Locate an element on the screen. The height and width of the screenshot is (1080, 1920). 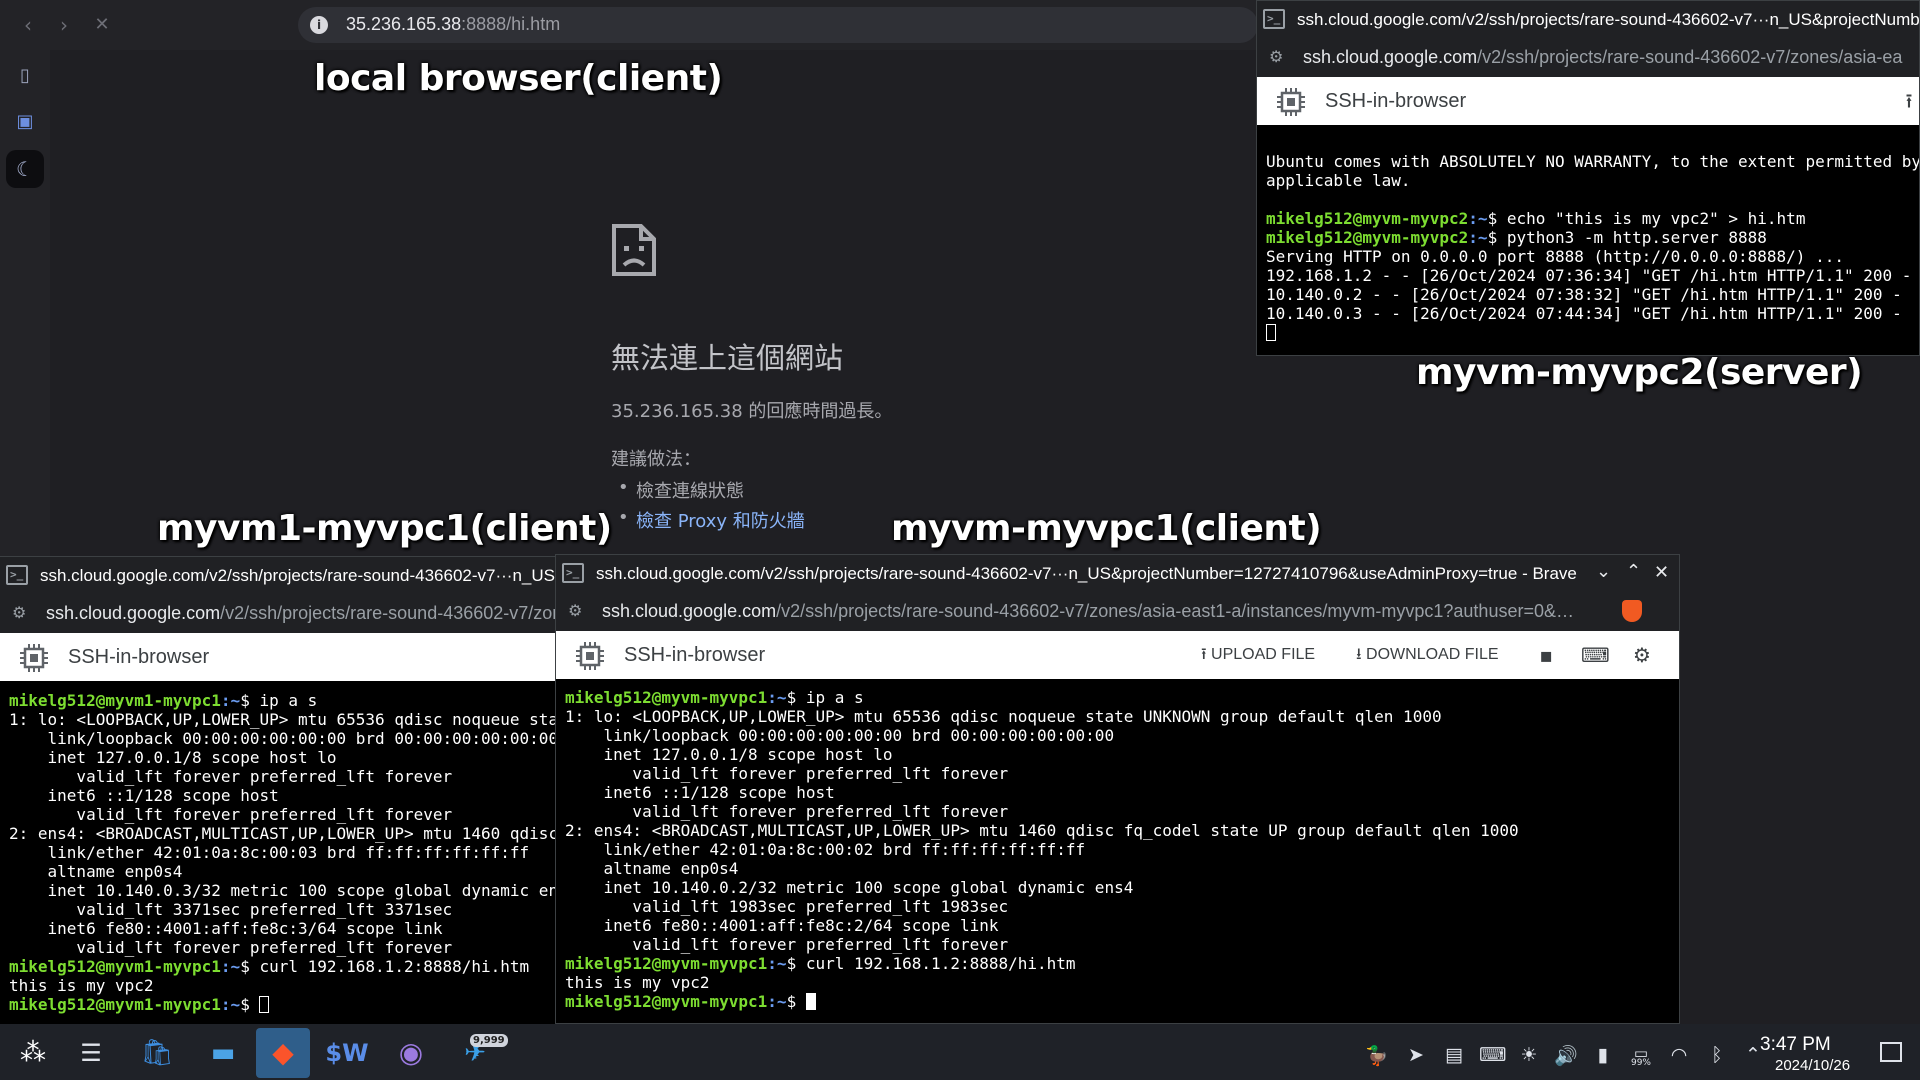
close-icon: ✕ is located at coordinates (1661, 572).